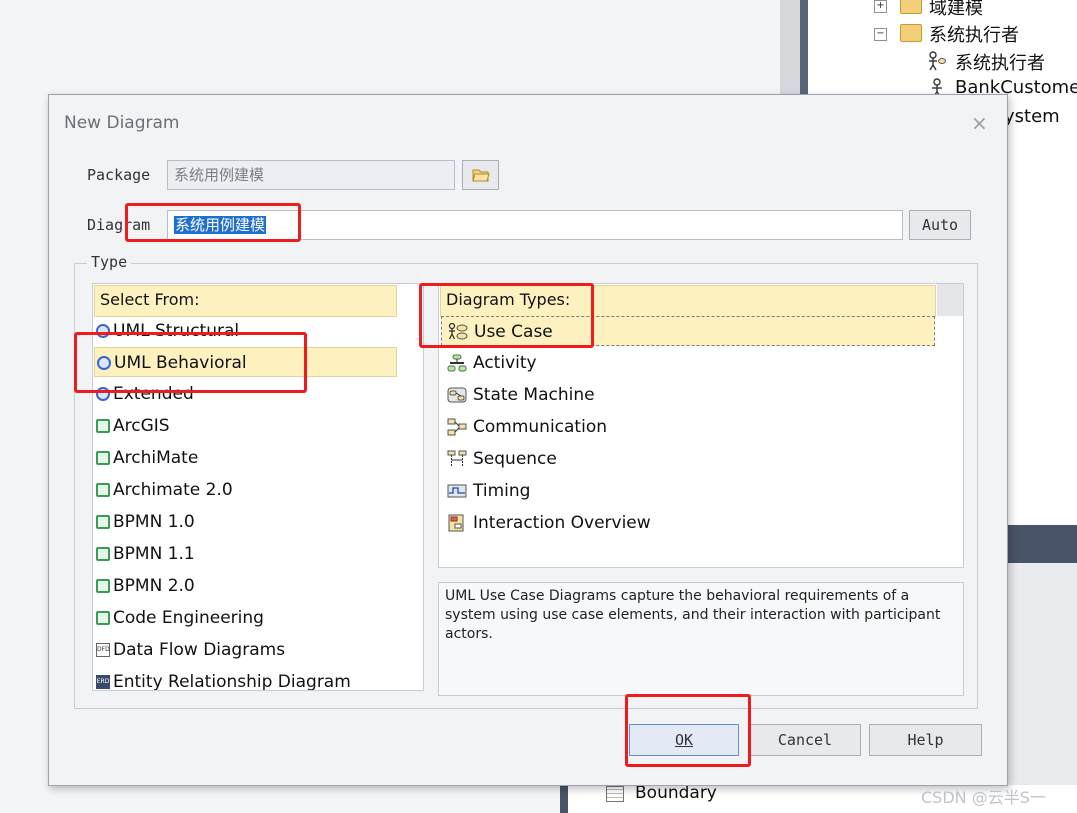 The width and height of the screenshot is (1077, 813). What do you see at coordinates (534, 395) in the screenshot?
I see `diagram-type-label: State Machine` at bounding box center [534, 395].